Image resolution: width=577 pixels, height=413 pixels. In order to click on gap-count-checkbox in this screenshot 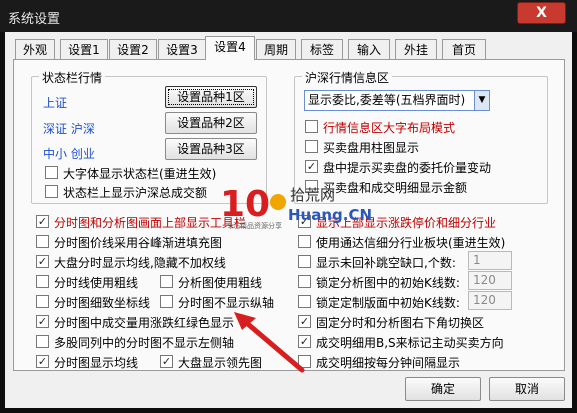, I will do `click(304, 261)`.